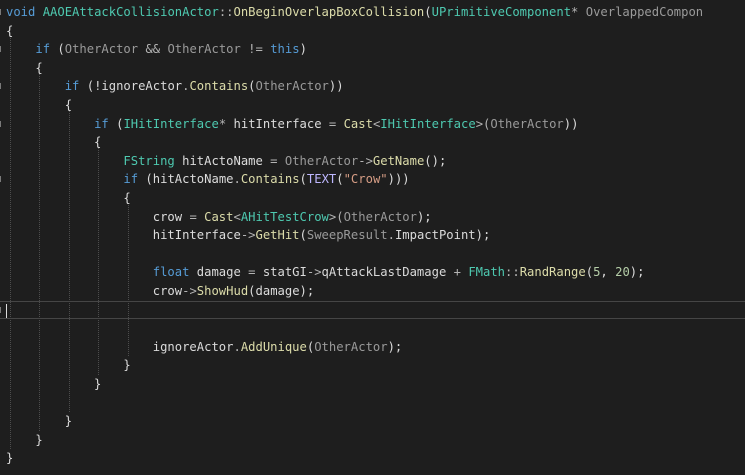 The width and height of the screenshot is (745, 475). What do you see at coordinates (571, 123) in the screenshot?
I see `code-token: ))` at bounding box center [571, 123].